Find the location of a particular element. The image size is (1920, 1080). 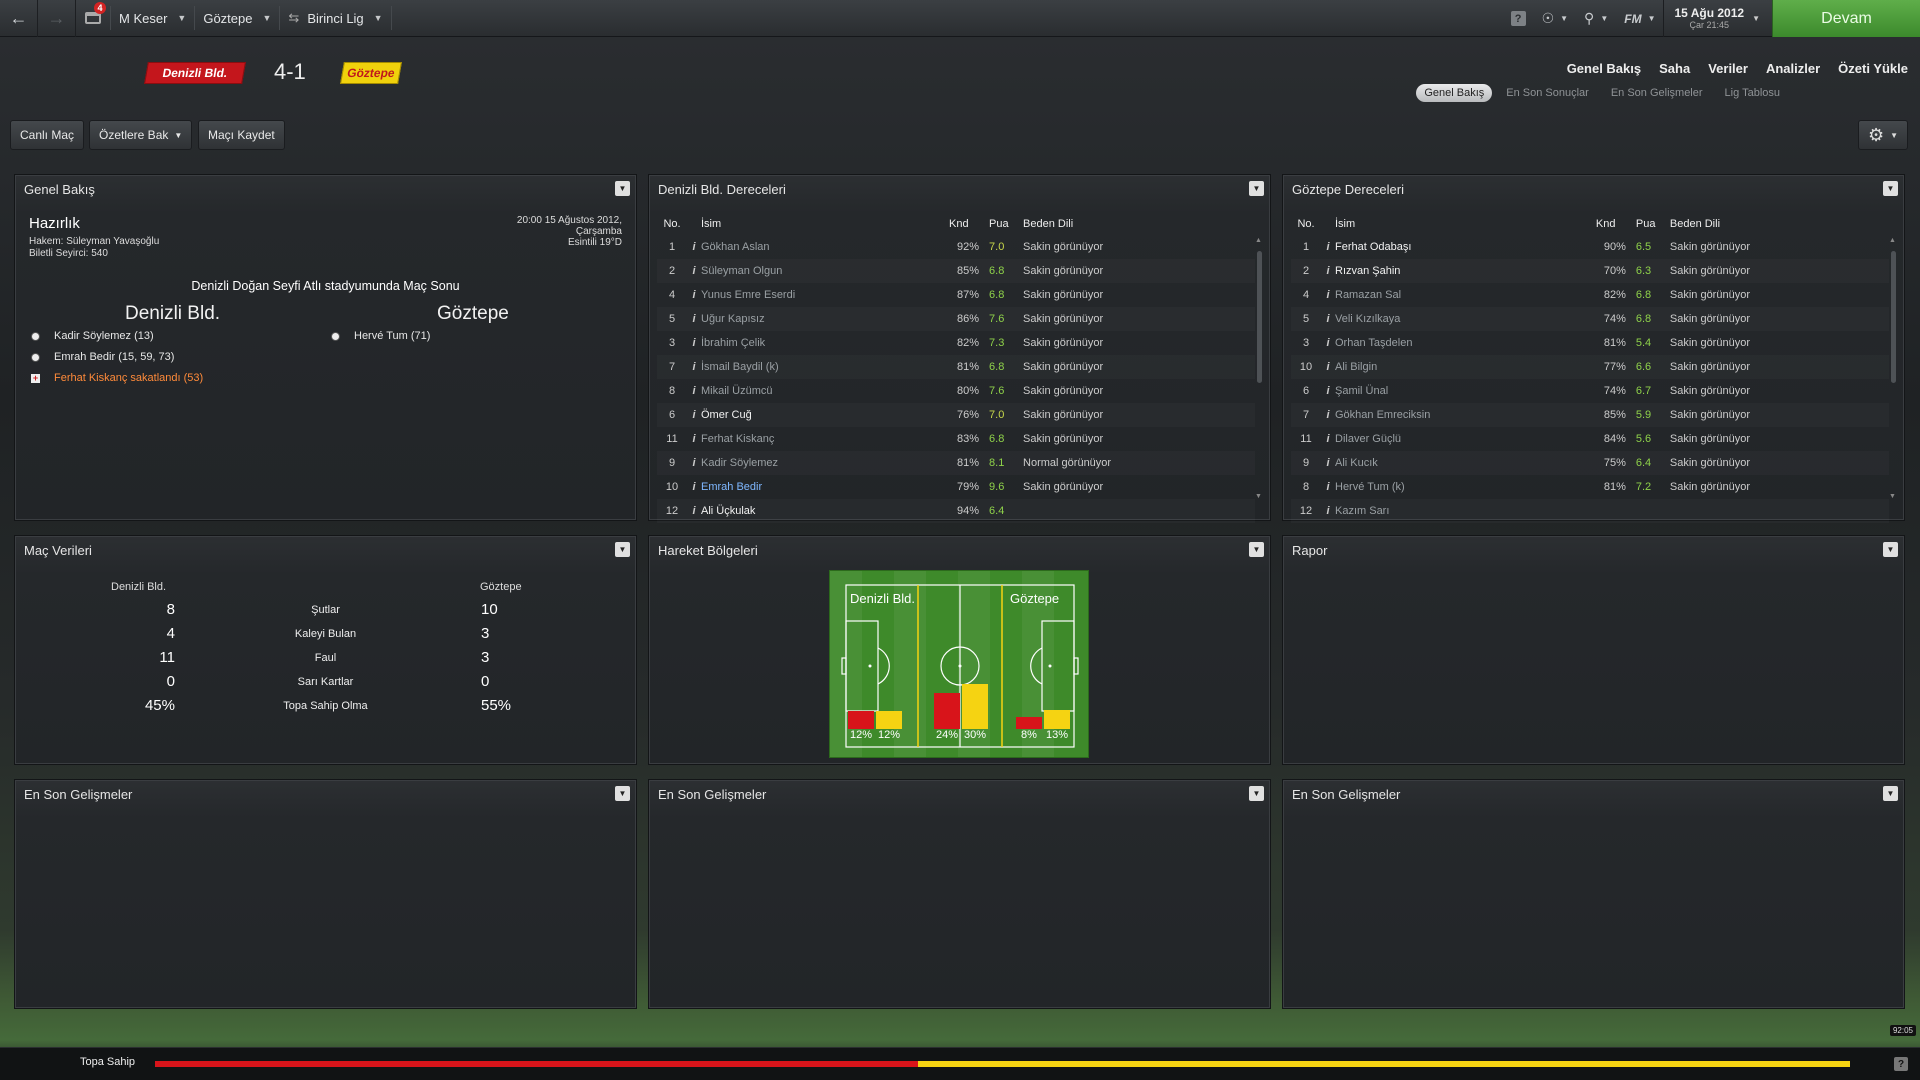

player-name: Orhan Taşdelen is located at coordinates (1465, 343).